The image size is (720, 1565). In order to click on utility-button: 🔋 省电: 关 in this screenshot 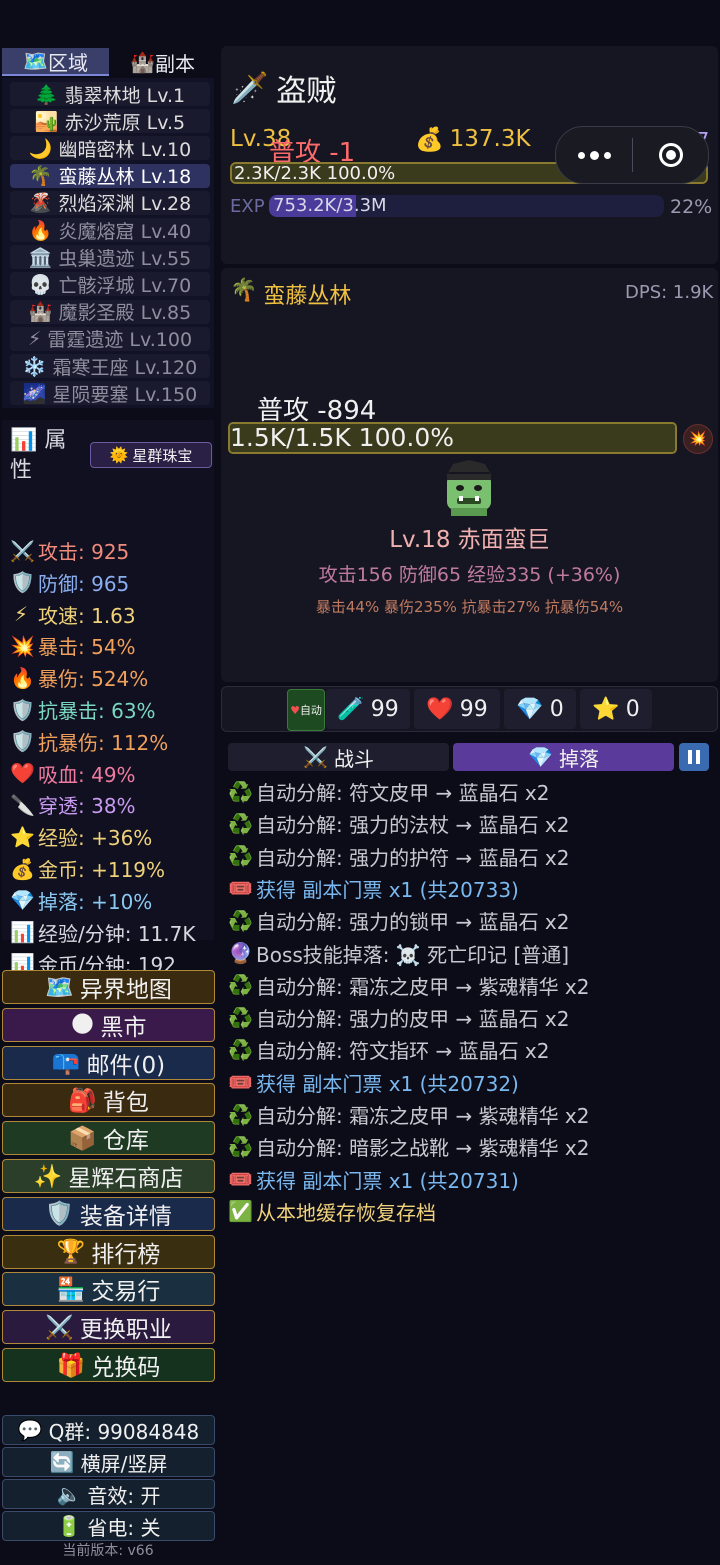, I will do `click(108, 1526)`.